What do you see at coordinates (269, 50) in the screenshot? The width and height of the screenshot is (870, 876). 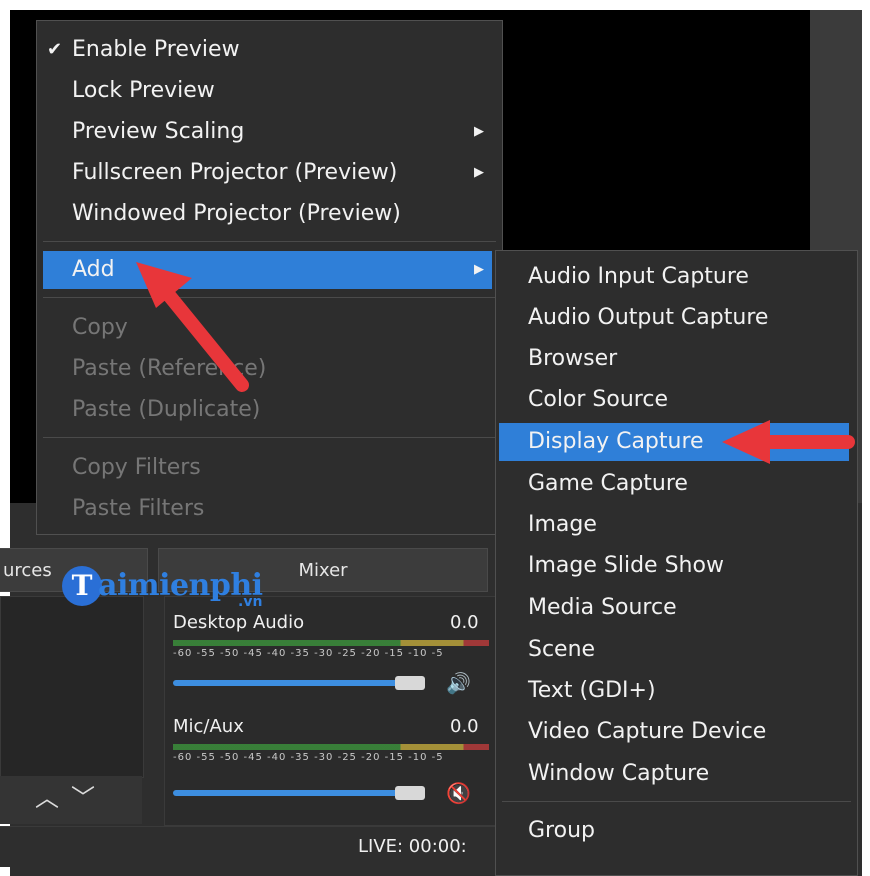 I see `menu-item-enable-preview: ✔ Enable Preview` at bounding box center [269, 50].